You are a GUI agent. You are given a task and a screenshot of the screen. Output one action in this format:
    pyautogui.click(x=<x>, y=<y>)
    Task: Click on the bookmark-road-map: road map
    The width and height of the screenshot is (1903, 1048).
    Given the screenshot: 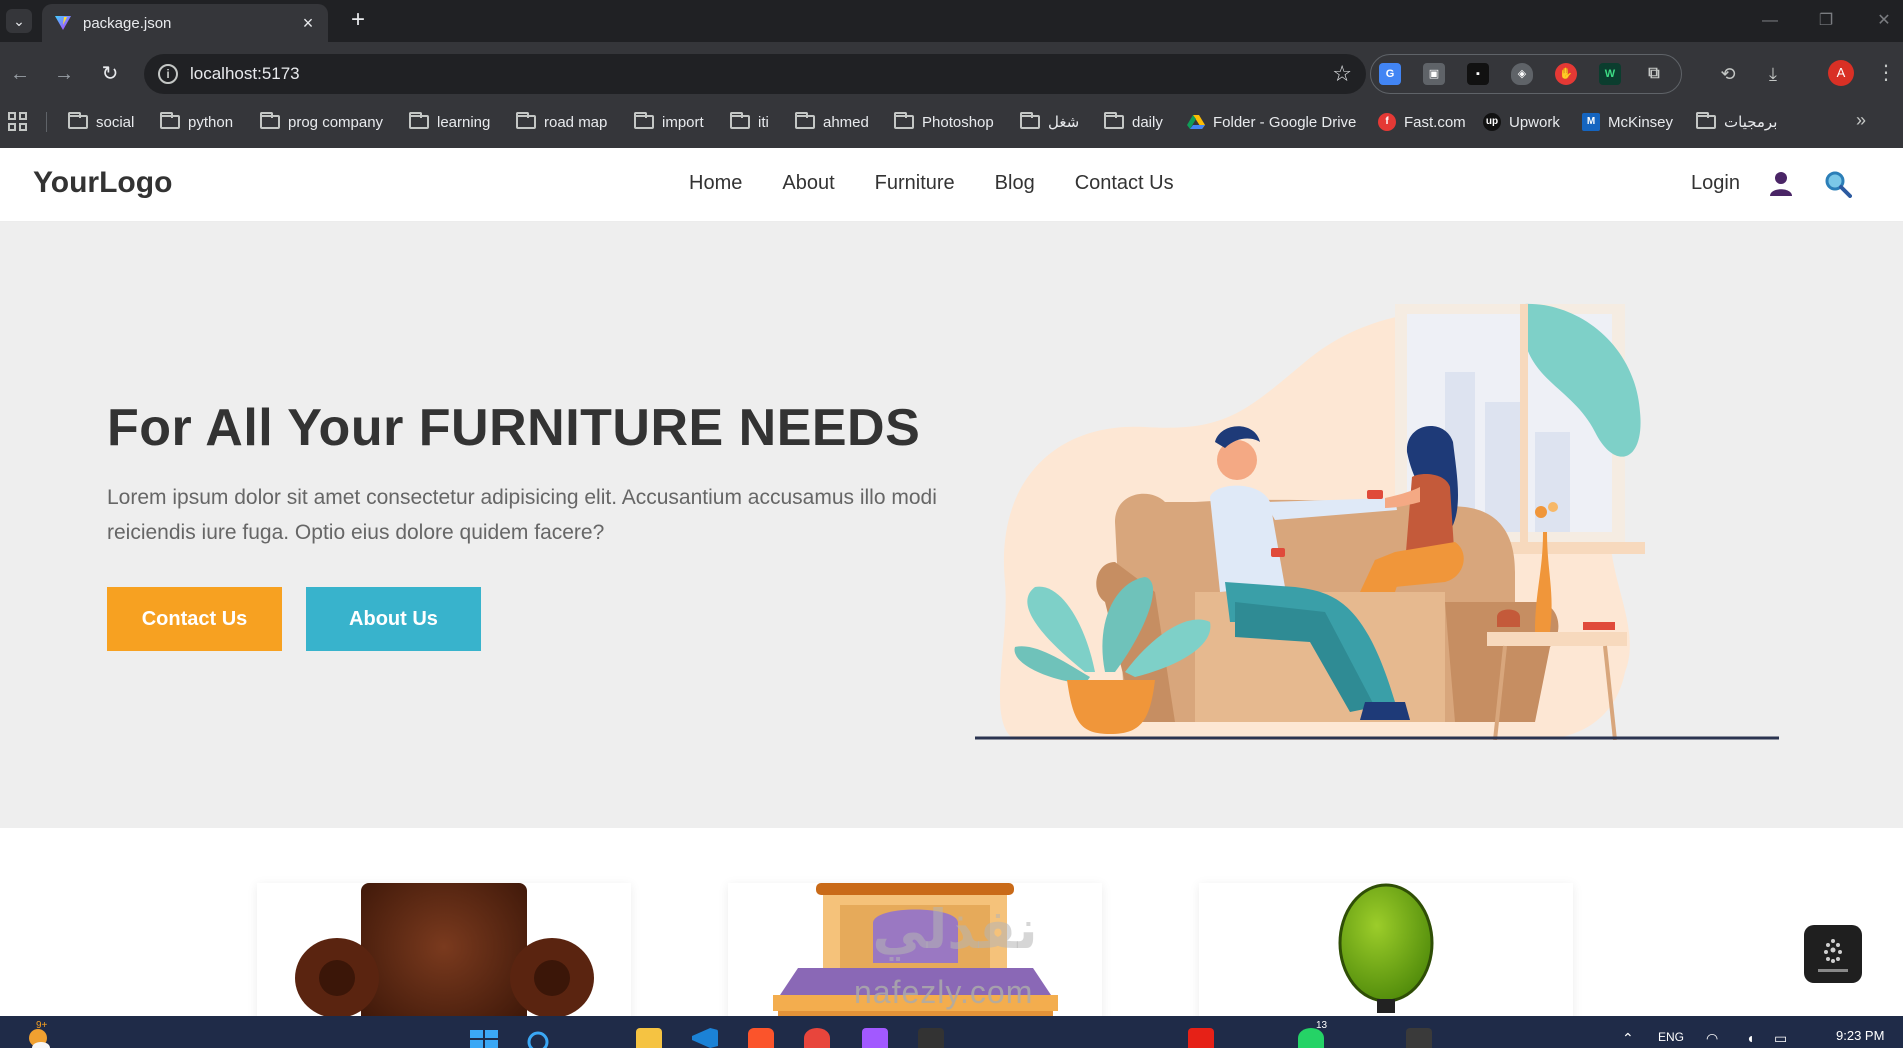 What is the action you would take?
    pyautogui.click(x=561, y=122)
    